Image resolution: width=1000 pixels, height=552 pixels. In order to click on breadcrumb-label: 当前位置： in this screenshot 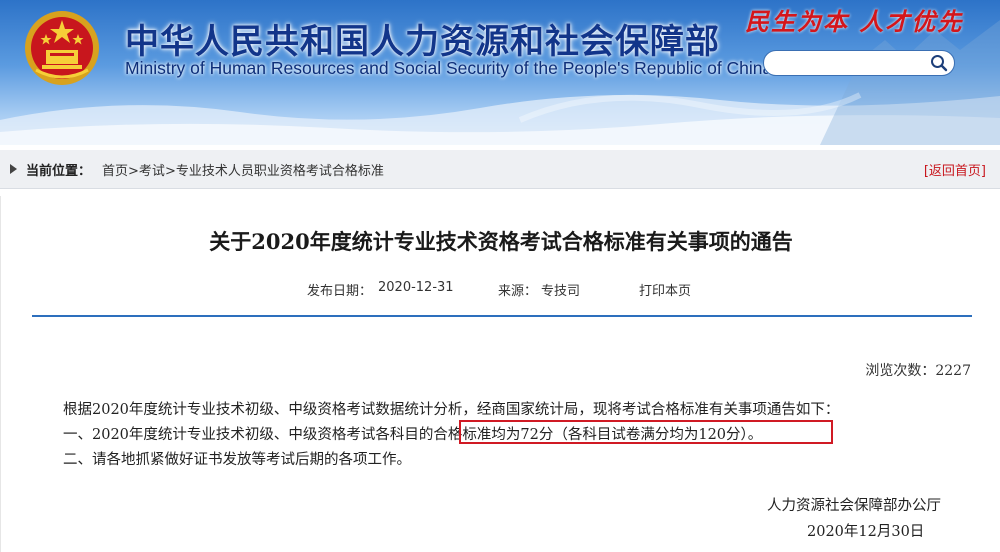, I will do `click(59, 171)`.